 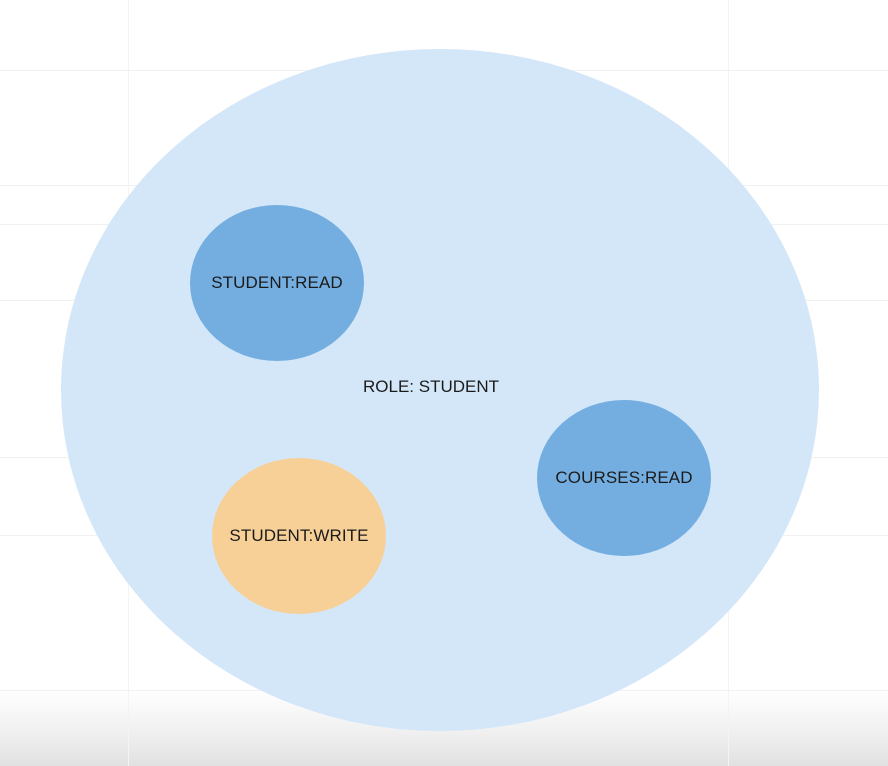 I want to click on permission-label: STUDENT:READ, so click(x=277, y=282).